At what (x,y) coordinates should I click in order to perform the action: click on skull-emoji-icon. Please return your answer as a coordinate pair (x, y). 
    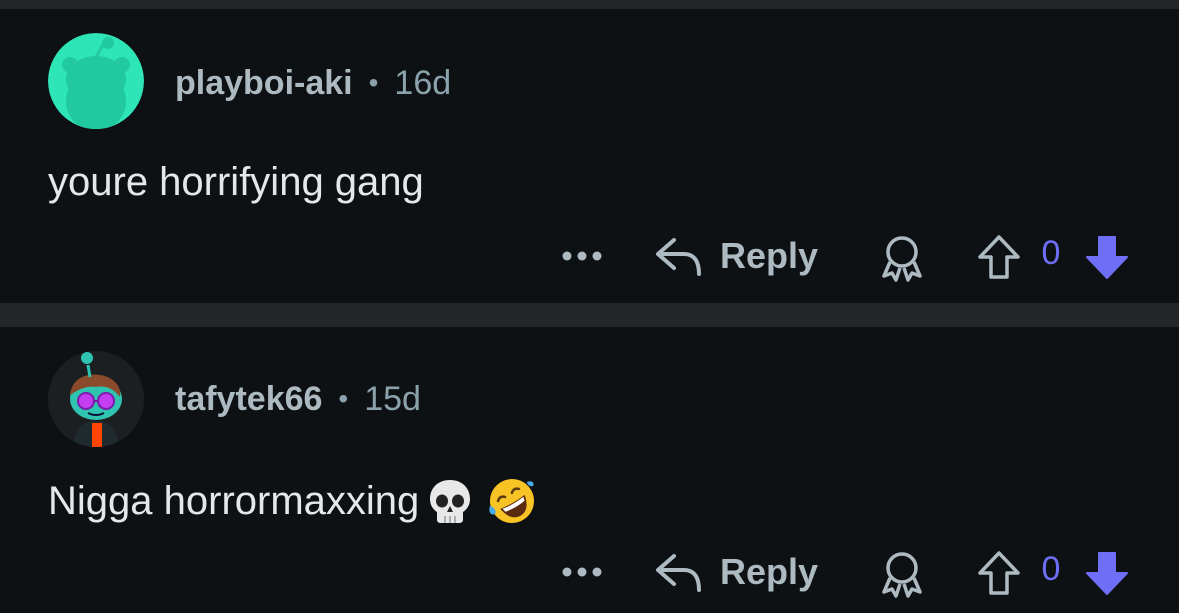
    Looking at the image, I should click on (450, 501).